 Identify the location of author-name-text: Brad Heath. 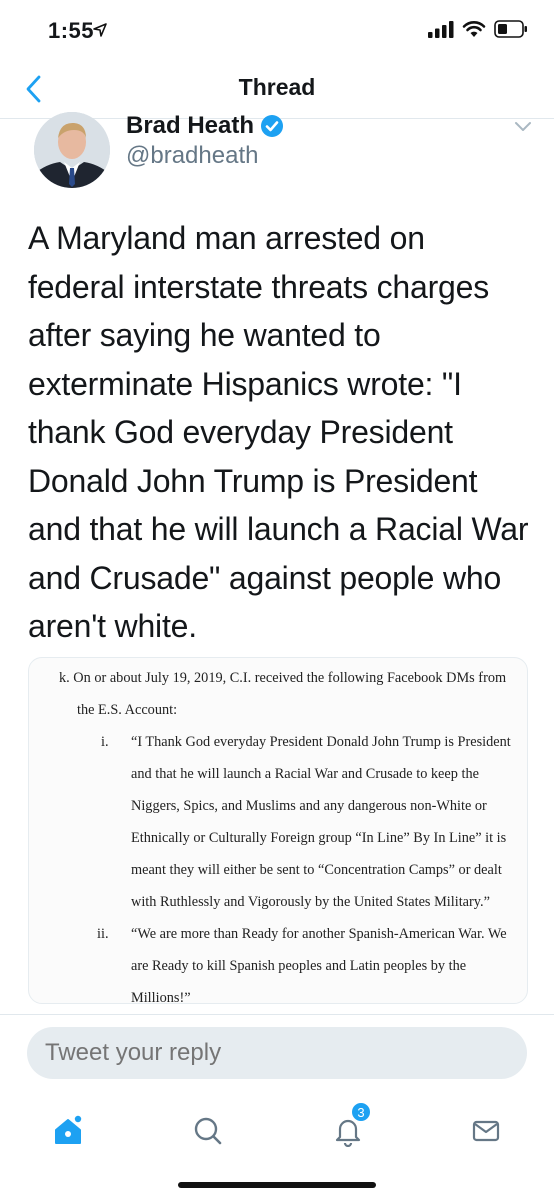
(190, 125).